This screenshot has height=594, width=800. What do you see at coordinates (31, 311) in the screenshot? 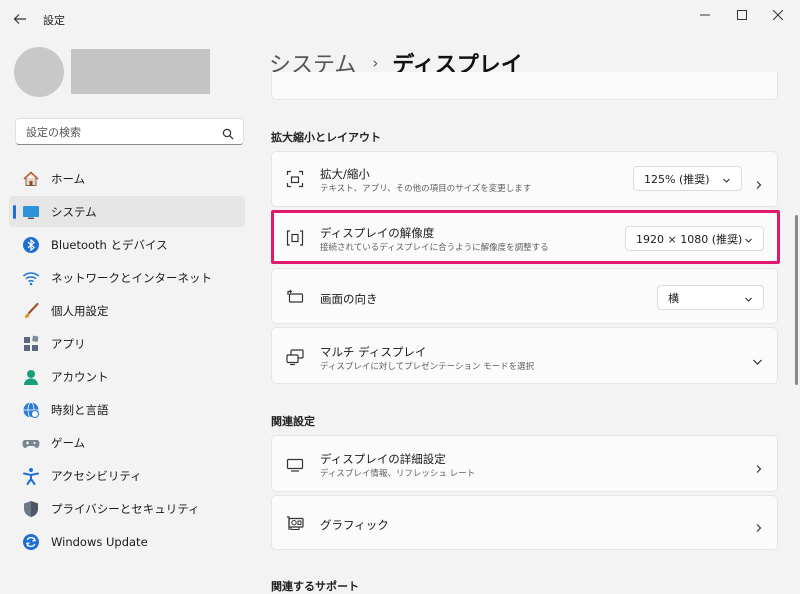
I see `brush-icon` at bounding box center [31, 311].